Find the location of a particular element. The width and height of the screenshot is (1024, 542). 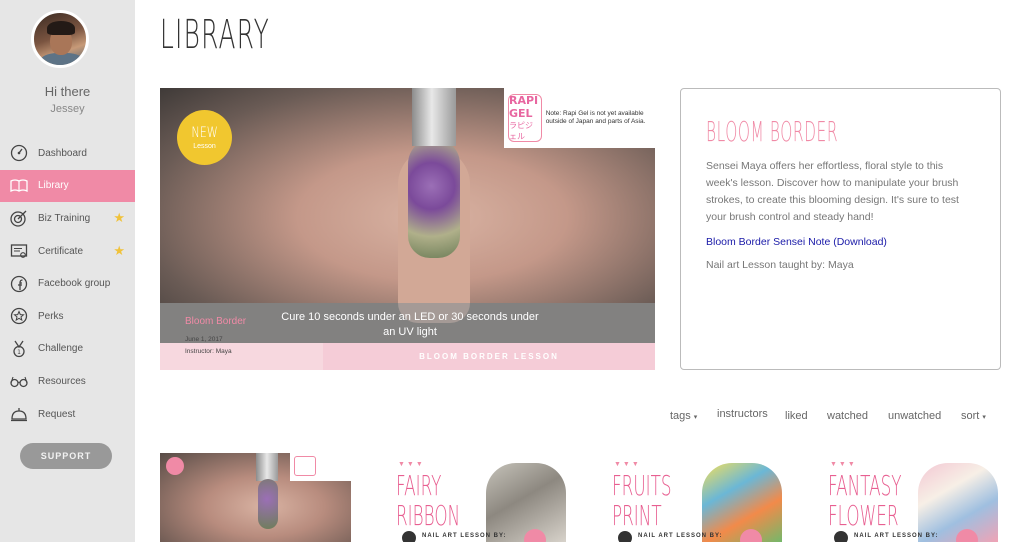

sidebar-item-challenge: 1 Challenge is located at coordinates (67, 349).